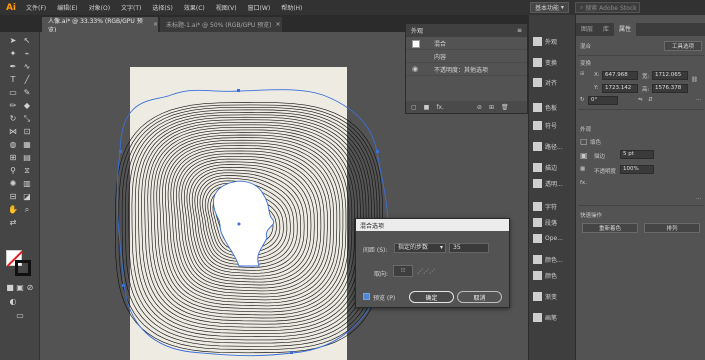  I want to click on width-field: 1712.065, so click(670, 75).